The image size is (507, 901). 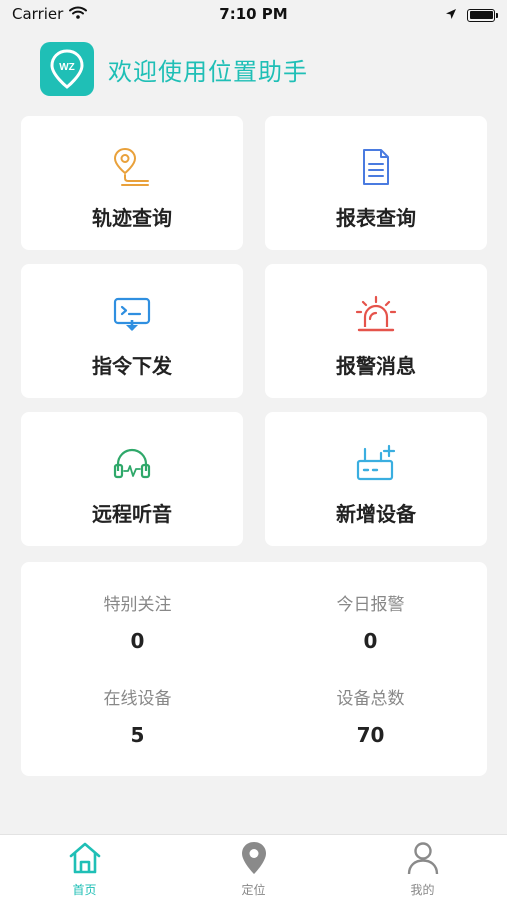 What do you see at coordinates (132, 218) in the screenshot?
I see `menu-label: 轨迹查询` at bounding box center [132, 218].